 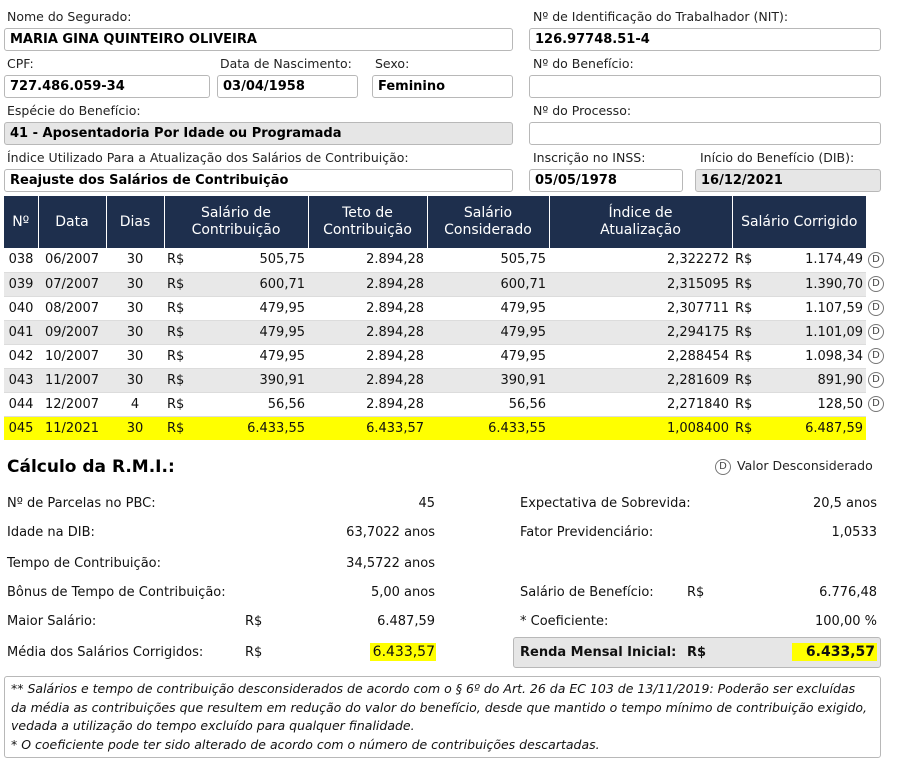 What do you see at coordinates (21, 260) in the screenshot?
I see `row-number: 038` at bounding box center [21, 260].